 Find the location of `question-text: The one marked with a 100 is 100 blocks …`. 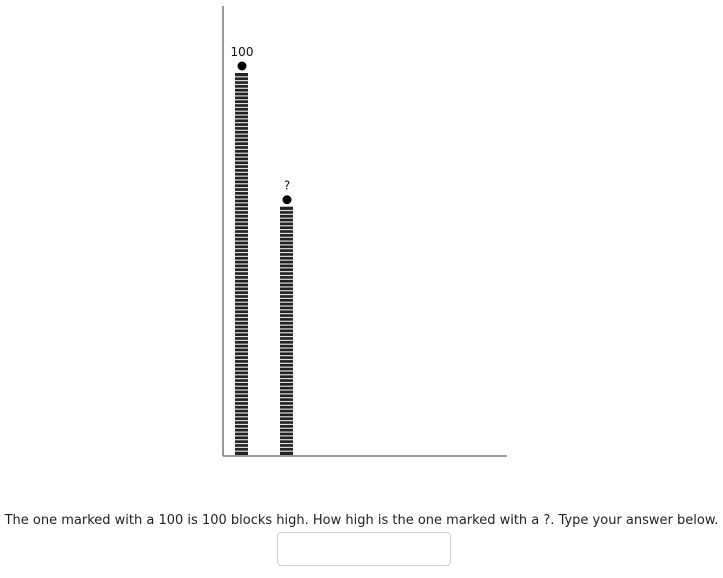

question-text: The one marked with a 100 is 100 blocks … is located at coordinates (361, 520).